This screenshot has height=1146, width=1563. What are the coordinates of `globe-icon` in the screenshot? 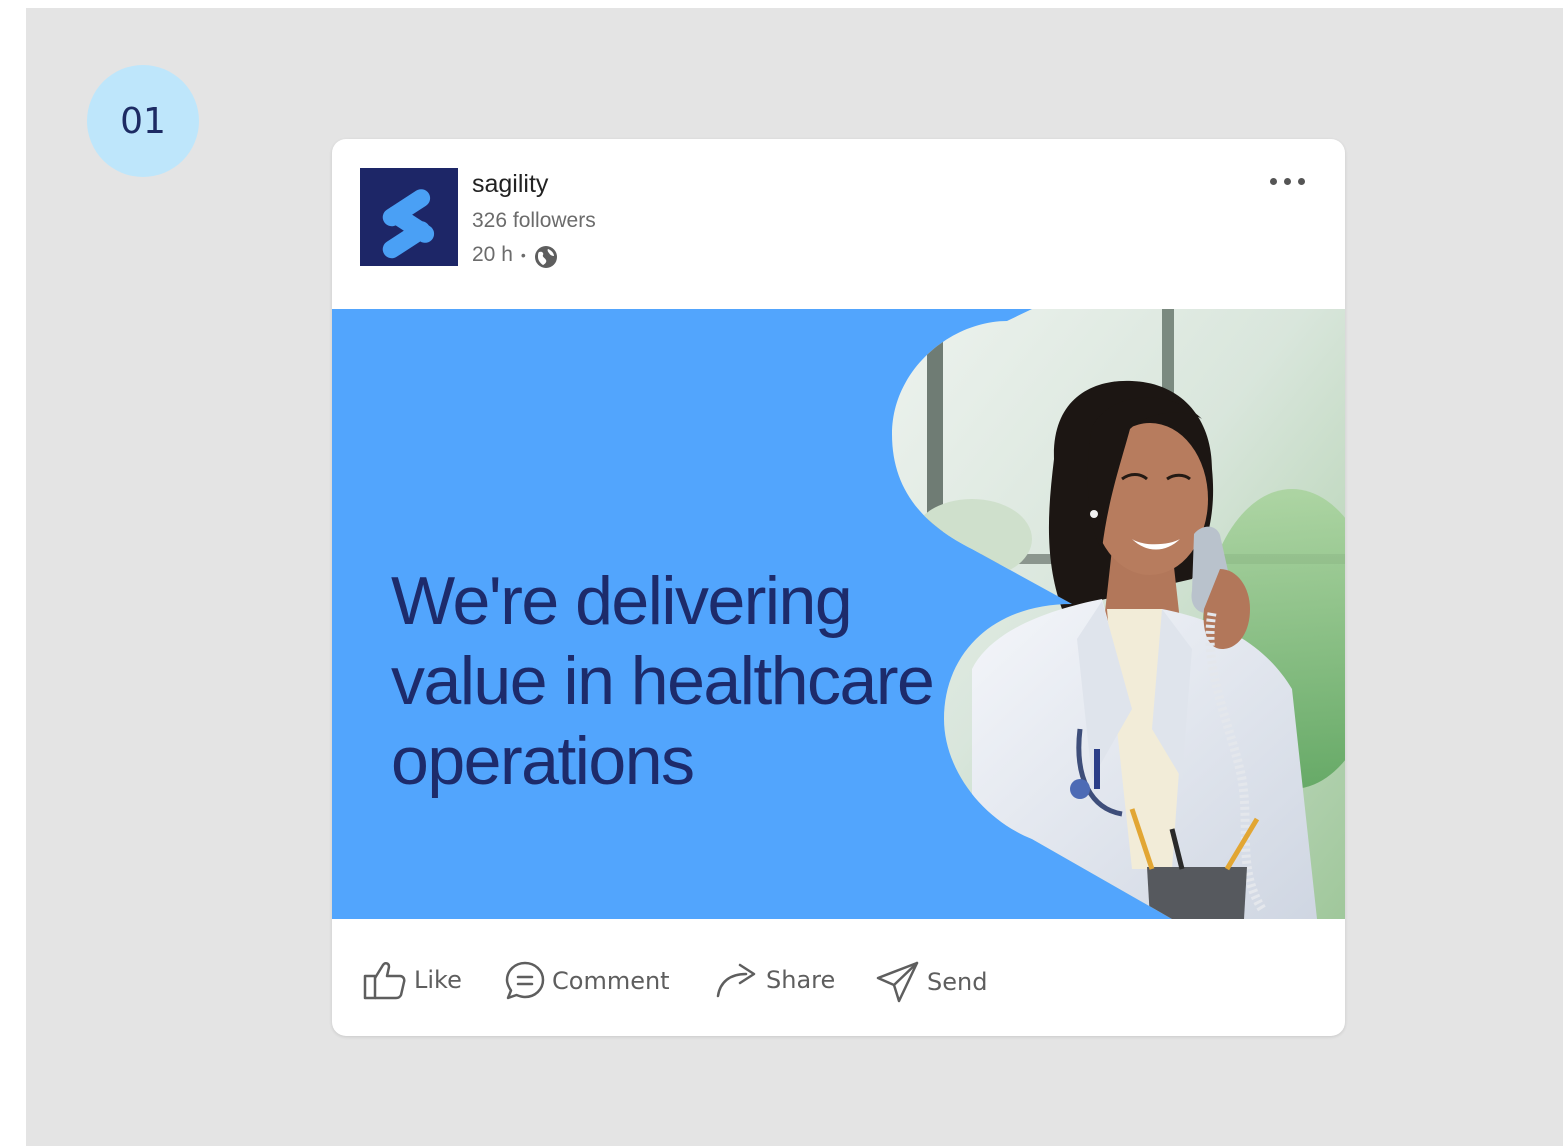 It's located at (545, 257).